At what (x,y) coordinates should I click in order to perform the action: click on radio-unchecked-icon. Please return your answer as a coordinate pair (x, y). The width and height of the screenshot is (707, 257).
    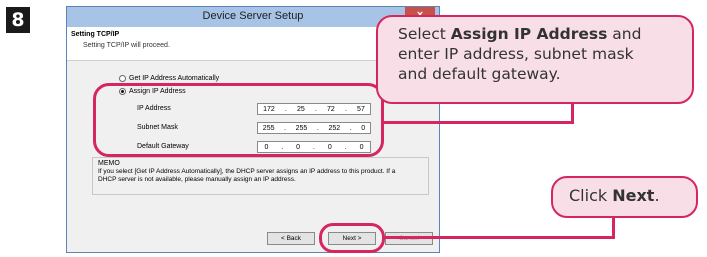
    Looking at the image, I should click on (122, 78).